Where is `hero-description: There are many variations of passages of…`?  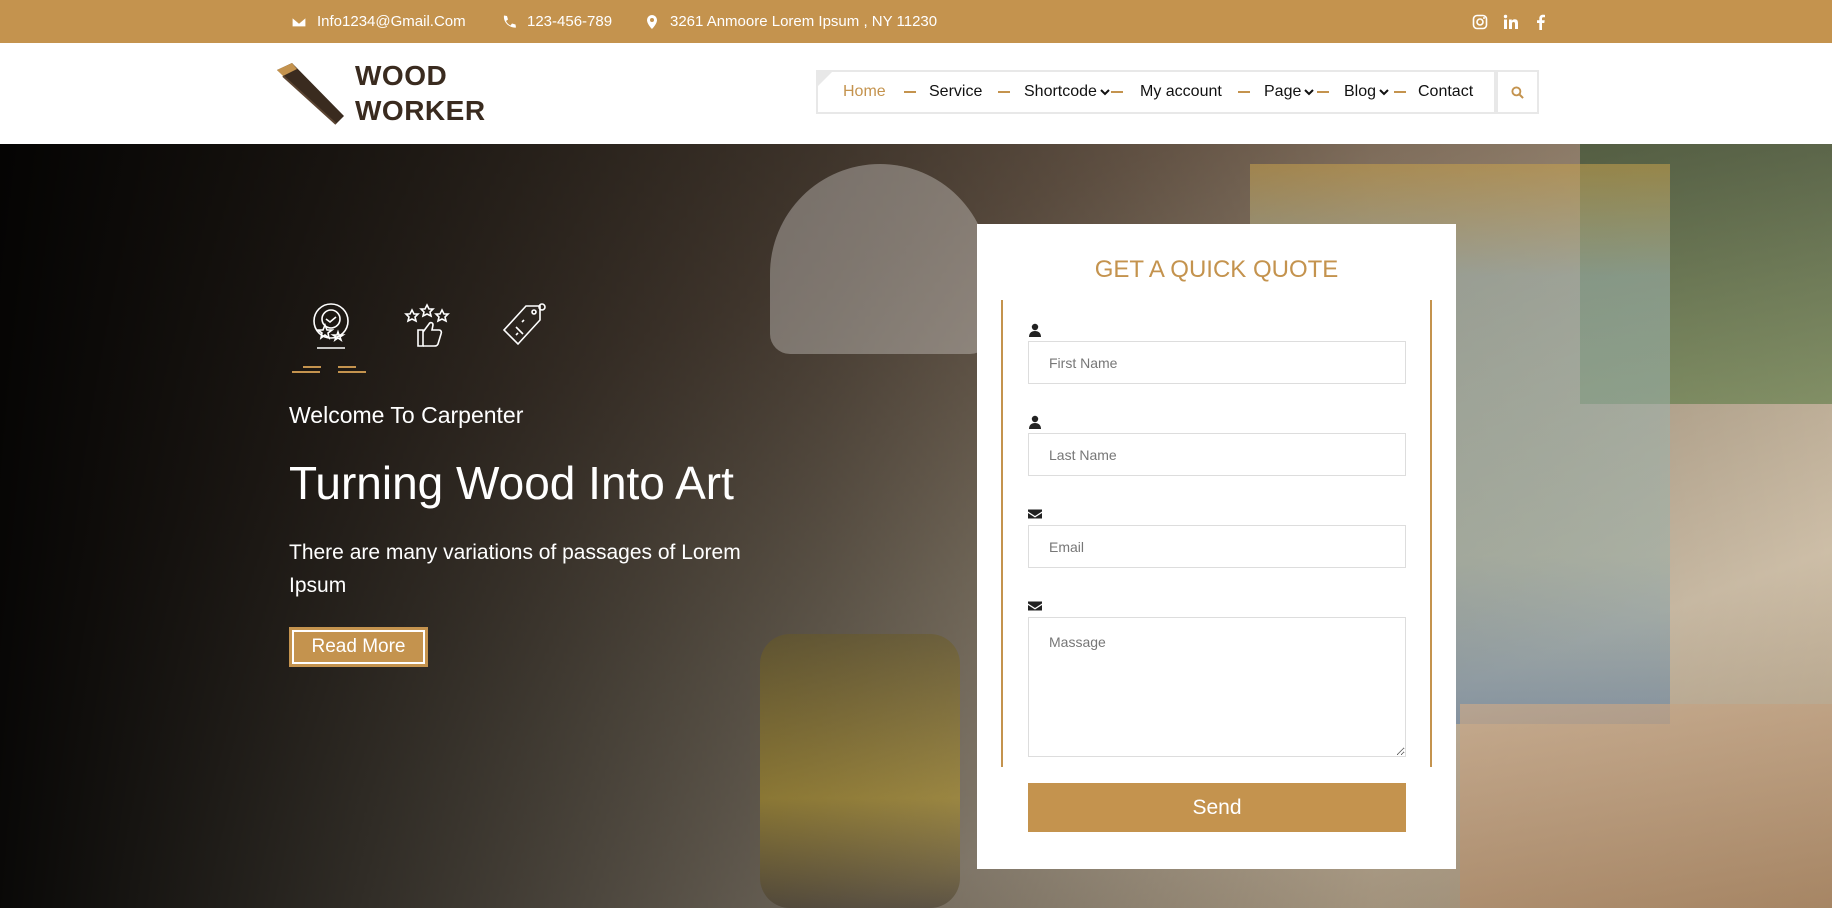 hero-description: There are many variations of passages of… is located at coordinates (515, 569).